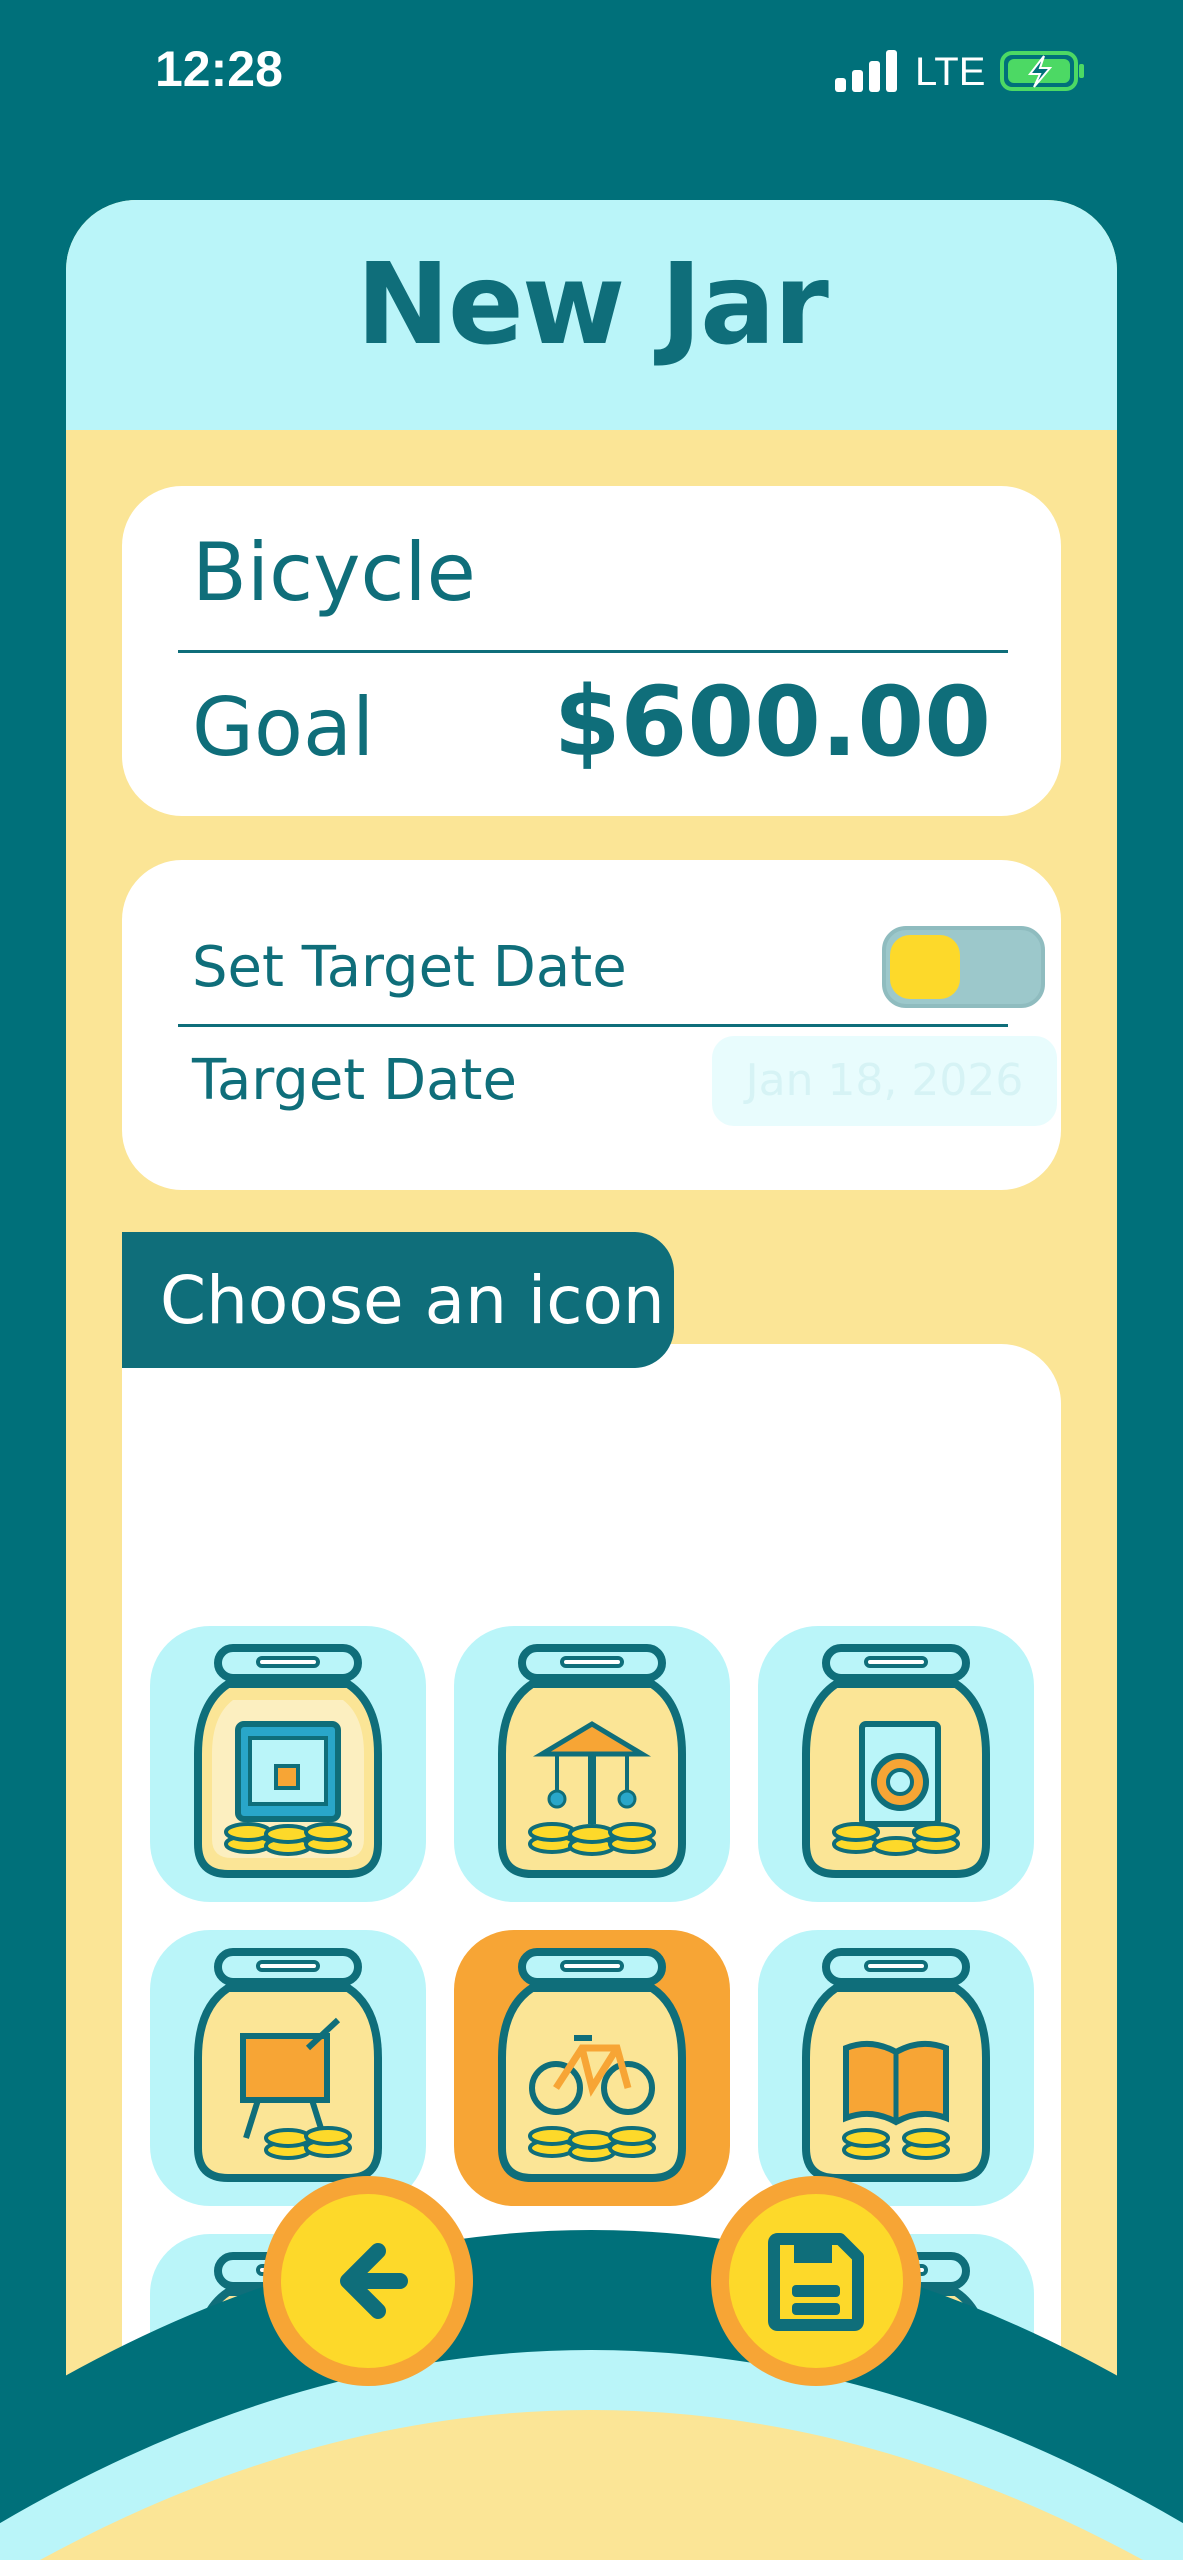  What do you see at coordinates (950, 72) in the screenshot?
I see `network-label: LTE` at bounding box center [950, 72].